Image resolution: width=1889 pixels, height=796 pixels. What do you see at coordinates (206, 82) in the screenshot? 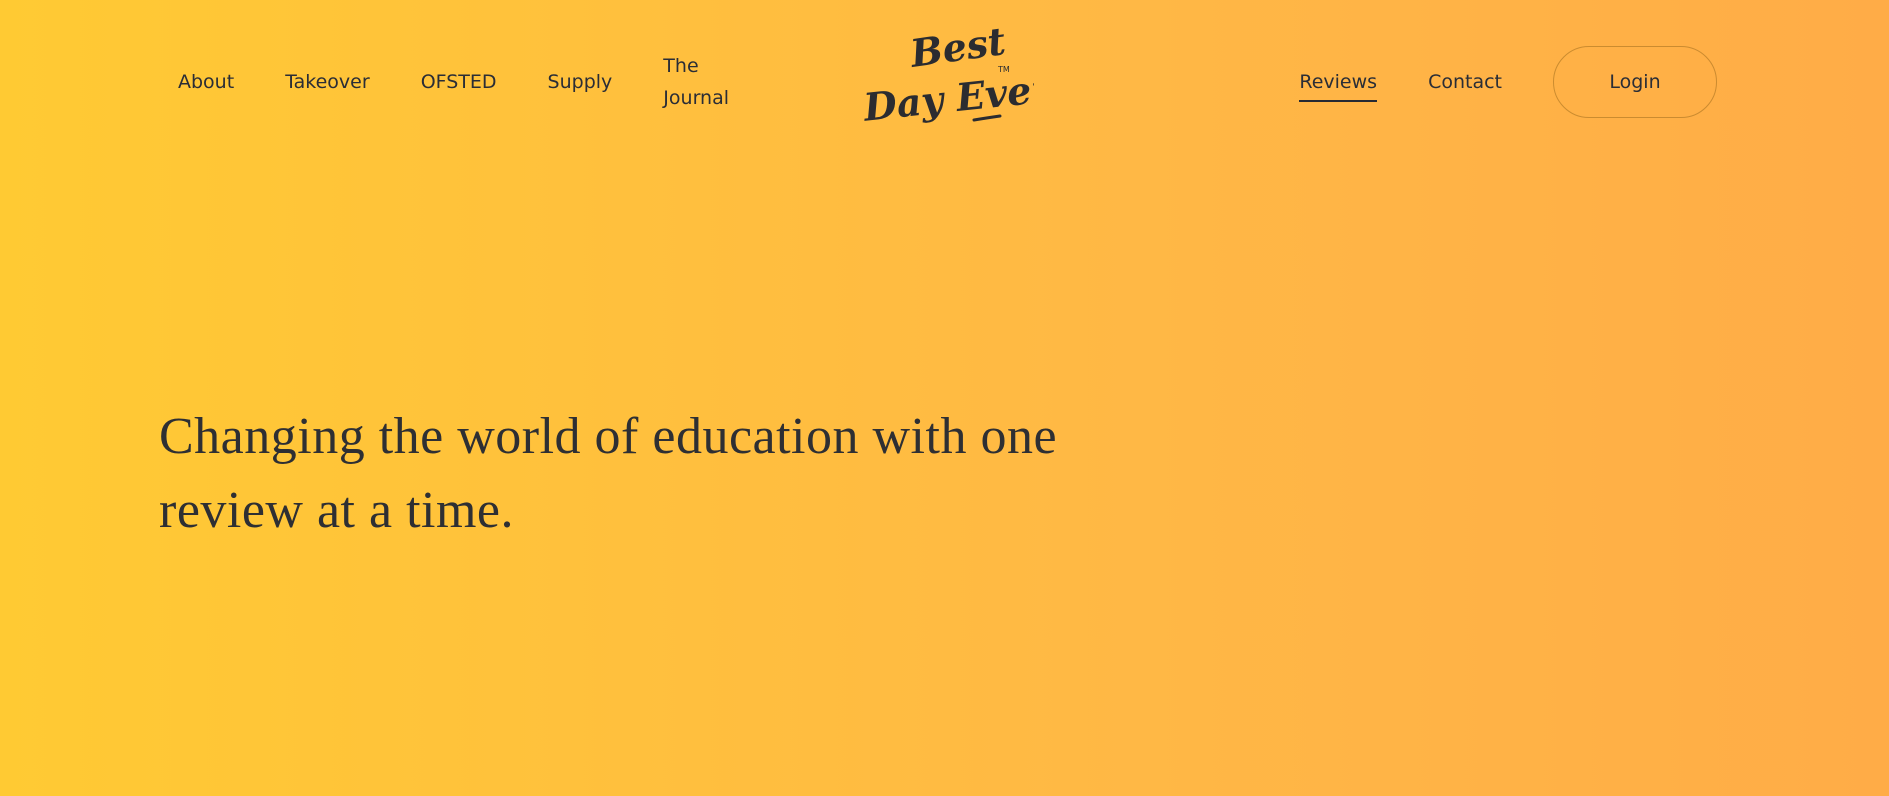
I see `nav-link-about: About` at bounding box center [206, 82].